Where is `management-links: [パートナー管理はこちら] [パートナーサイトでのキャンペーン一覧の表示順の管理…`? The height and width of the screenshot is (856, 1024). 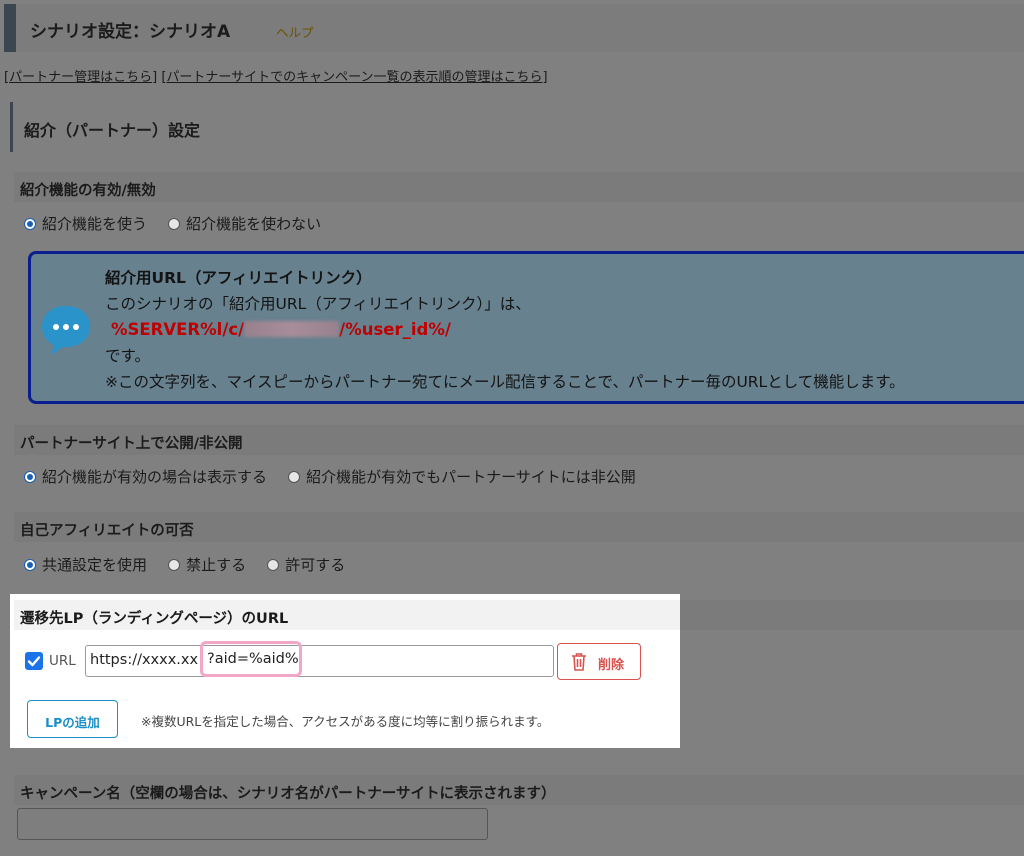 management-links: [パートナー管理はこちら] [パートナーサイトでのキャンペーン一覧の表示順の管理… is located at coordinates (276, 77).